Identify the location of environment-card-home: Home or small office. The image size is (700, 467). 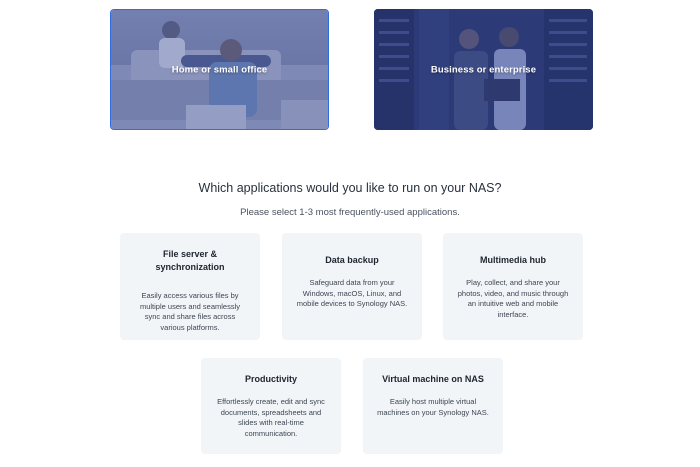
(219, 69).